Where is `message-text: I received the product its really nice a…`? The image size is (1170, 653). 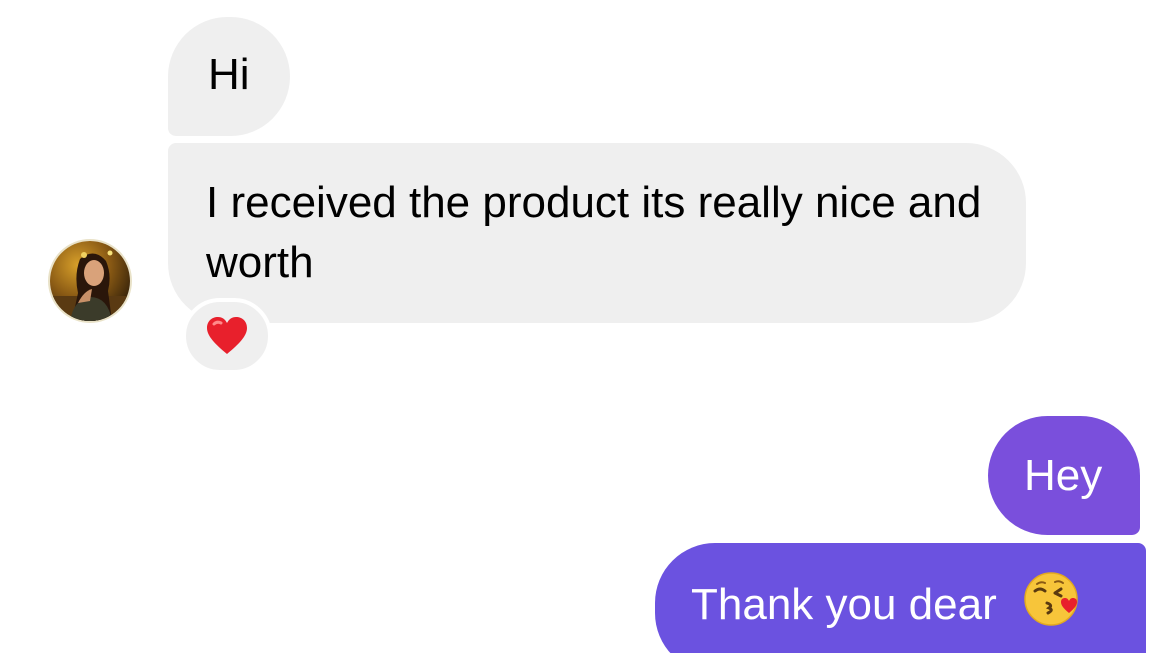
message-text: I received the product its really nice a… is located at coordinates (594, 232).